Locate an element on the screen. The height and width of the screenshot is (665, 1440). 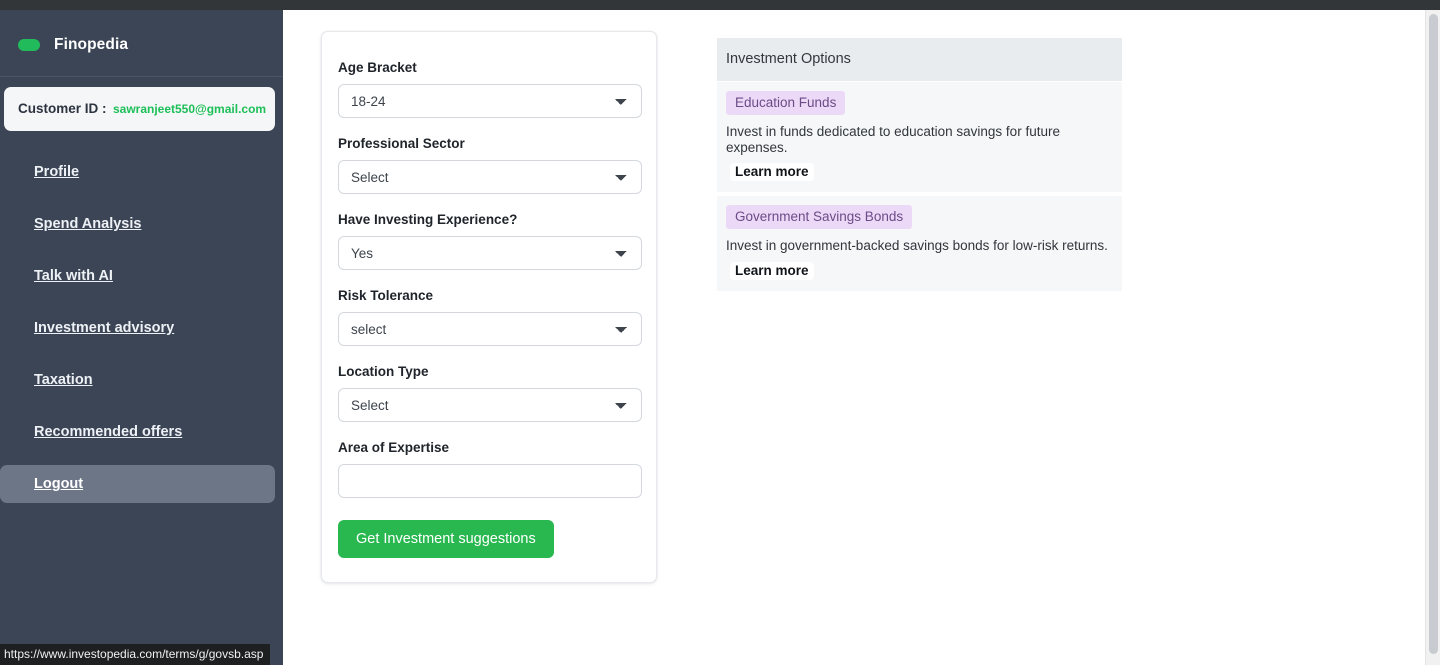
sidebar-item-profile: Profile is located at coordinates (137, 172).